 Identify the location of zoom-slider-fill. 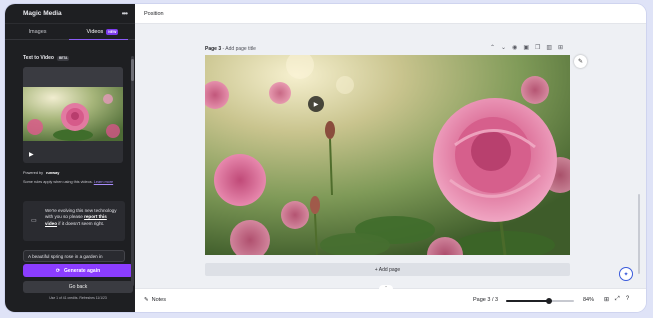
(527, 301).